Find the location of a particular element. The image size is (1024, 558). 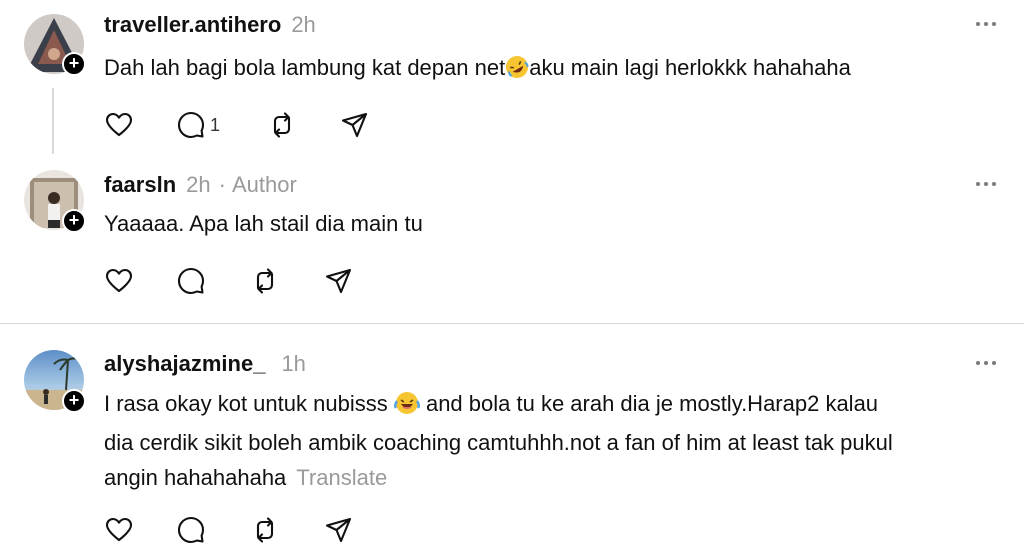

username: alyshajazmine_ is located at coordinates (184, 363).